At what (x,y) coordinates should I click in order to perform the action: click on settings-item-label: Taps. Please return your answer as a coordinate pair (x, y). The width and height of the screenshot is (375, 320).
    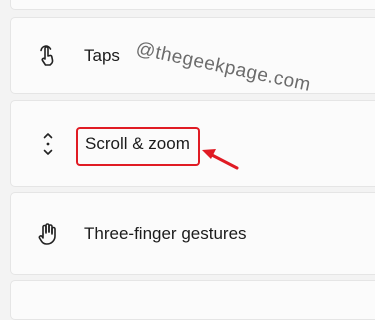
    Looking at the image, I should click on (102, 55).